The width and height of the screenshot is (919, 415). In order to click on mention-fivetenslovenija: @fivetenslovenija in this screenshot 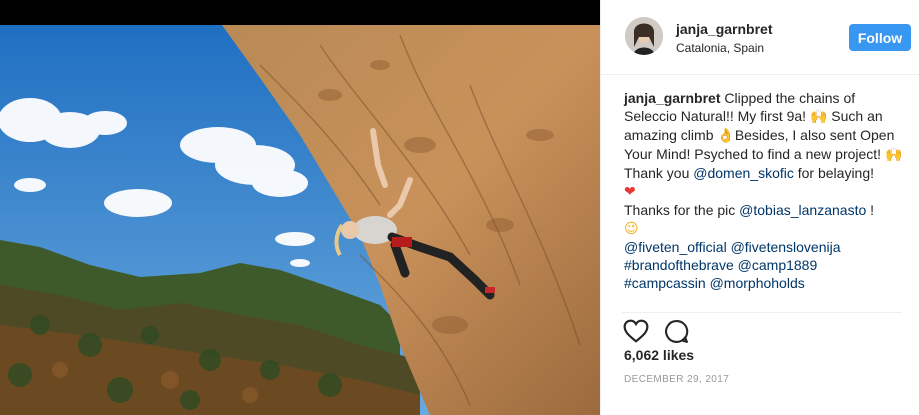, I will do `click(786, 247)`.